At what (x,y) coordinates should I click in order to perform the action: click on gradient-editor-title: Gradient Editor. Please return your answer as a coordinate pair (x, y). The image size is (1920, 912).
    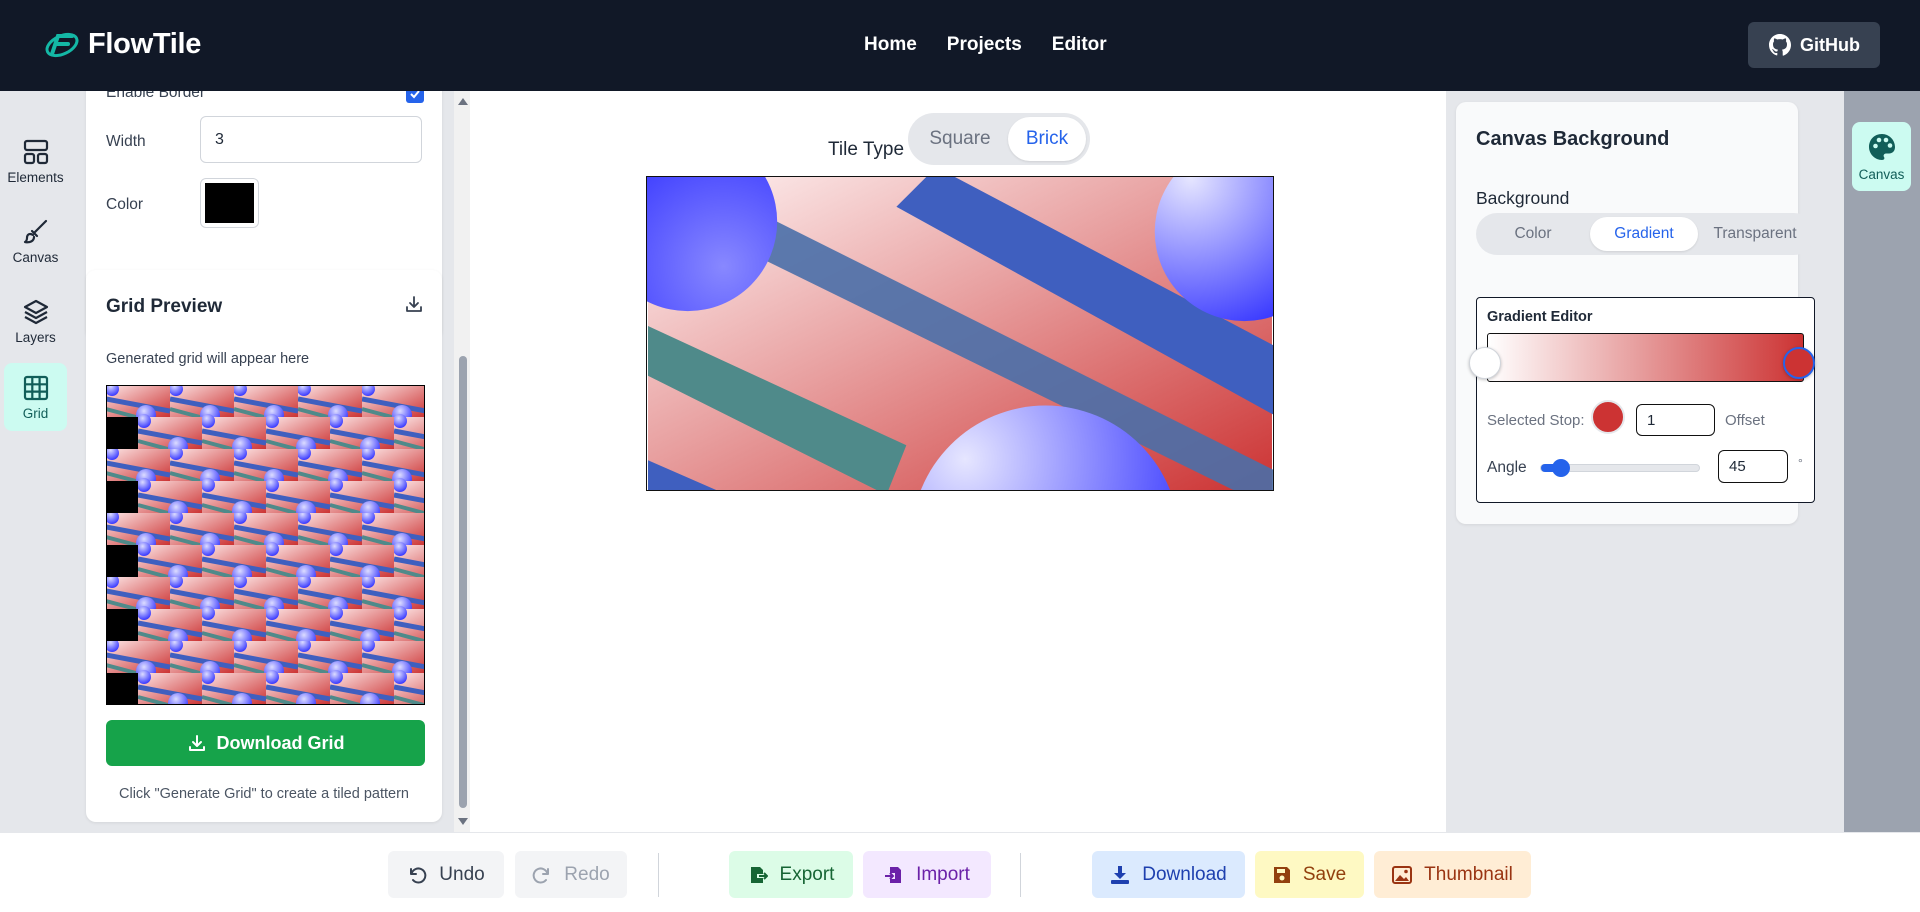
    Looking at the image, I should click on (1540, 317).